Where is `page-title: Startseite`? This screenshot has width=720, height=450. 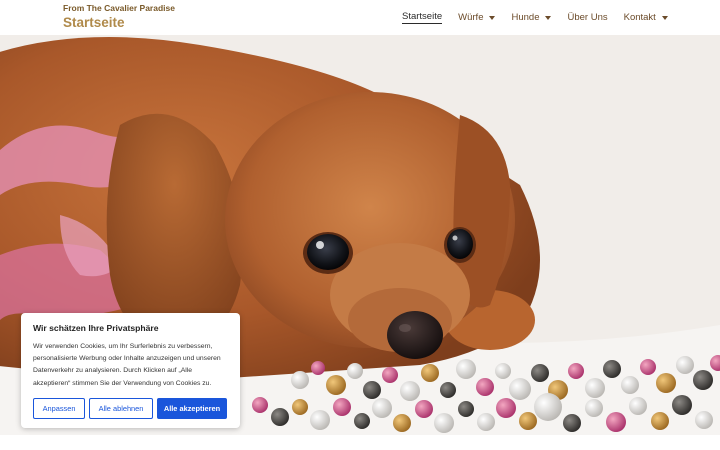 page-title: Startseite is located at coordinates (94, 22).